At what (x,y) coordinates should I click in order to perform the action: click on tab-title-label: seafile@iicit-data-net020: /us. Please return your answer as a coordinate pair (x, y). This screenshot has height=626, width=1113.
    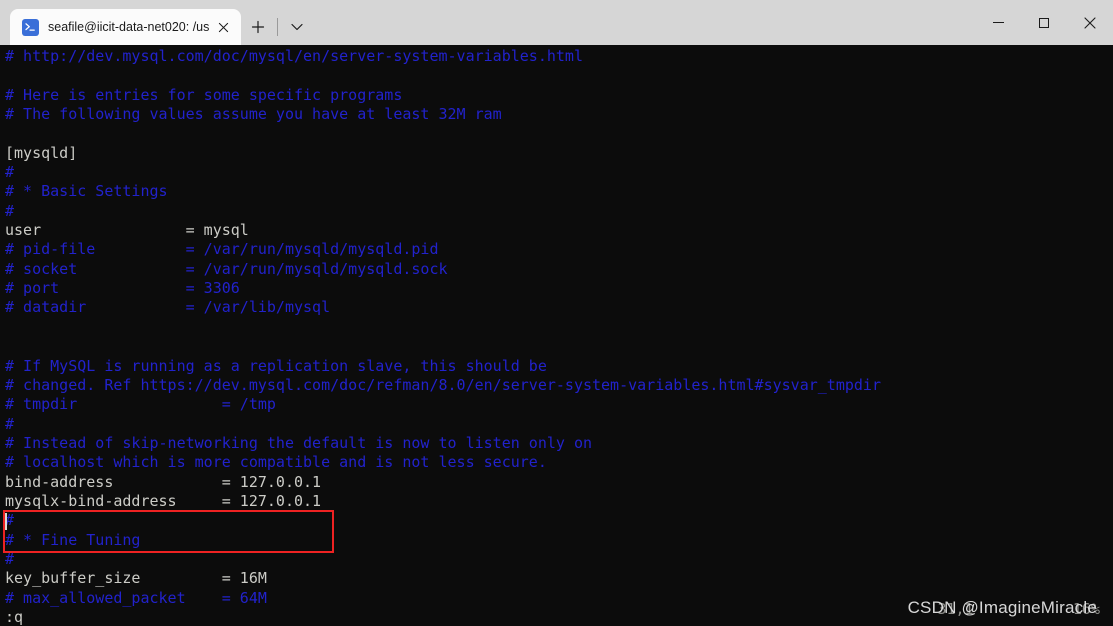
    Looking at the image, I should click on (129, 27).